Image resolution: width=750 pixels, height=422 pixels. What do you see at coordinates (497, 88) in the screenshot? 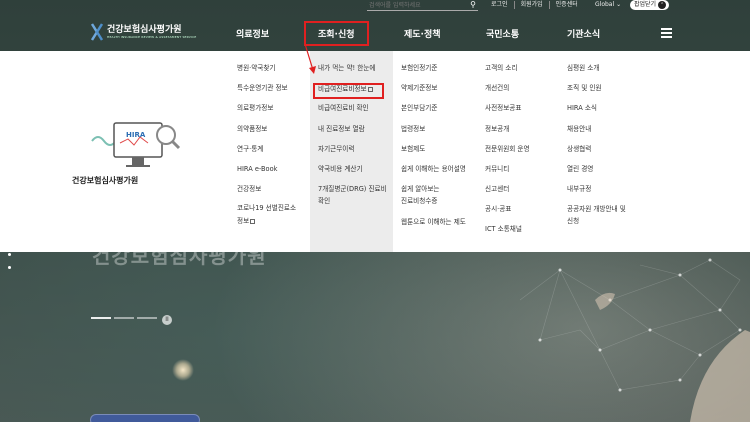
I see `menu-item: 개선건의` at bounding box center [497, 88].